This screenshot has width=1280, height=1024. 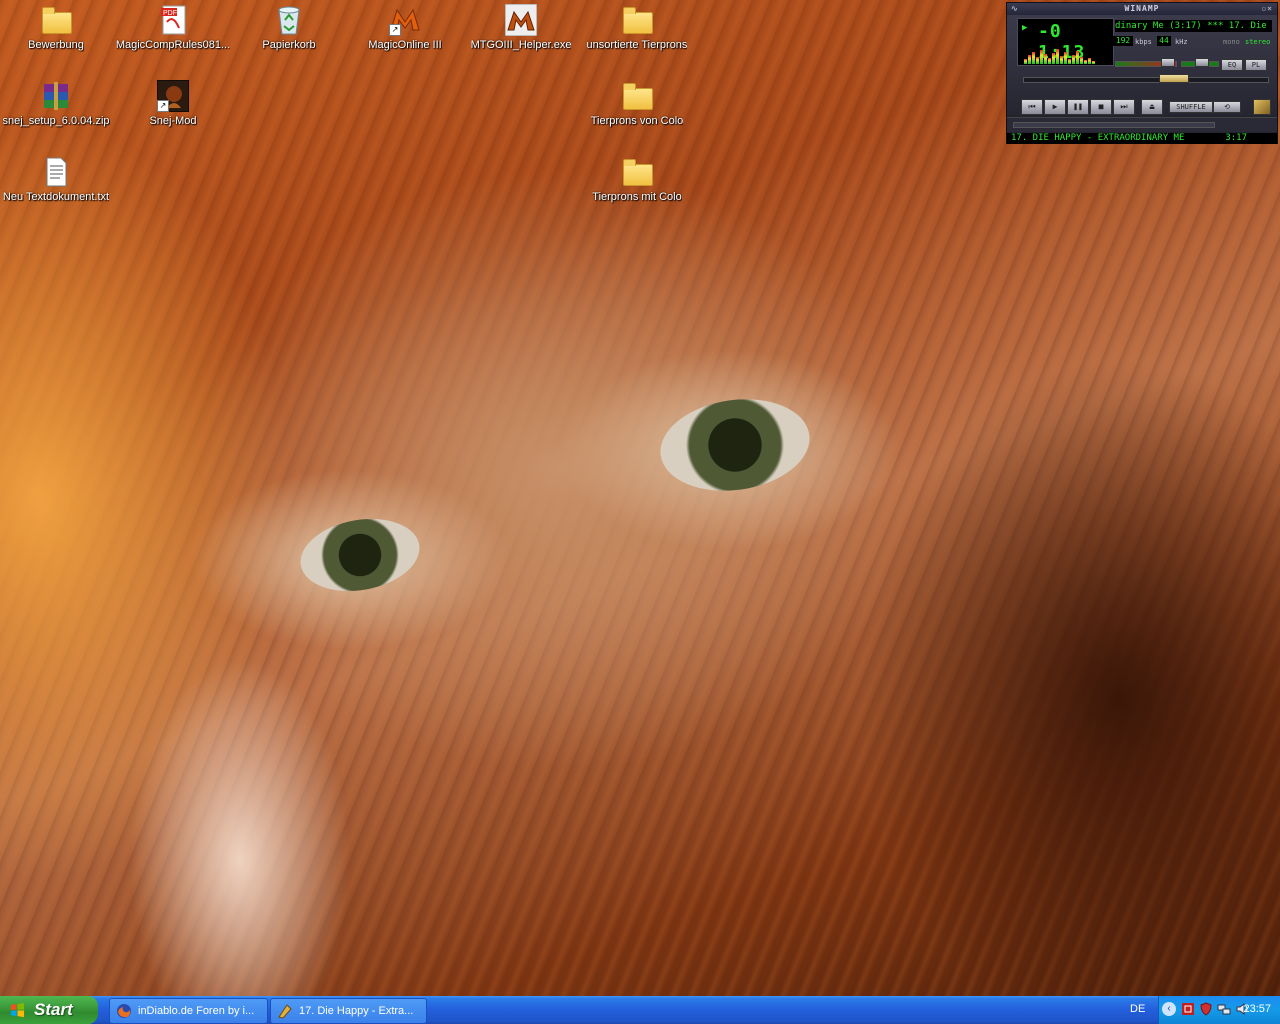 I want to click on desktop-icon-magic-online: ↗ MagicOnline III, so click(x=405, y=30).